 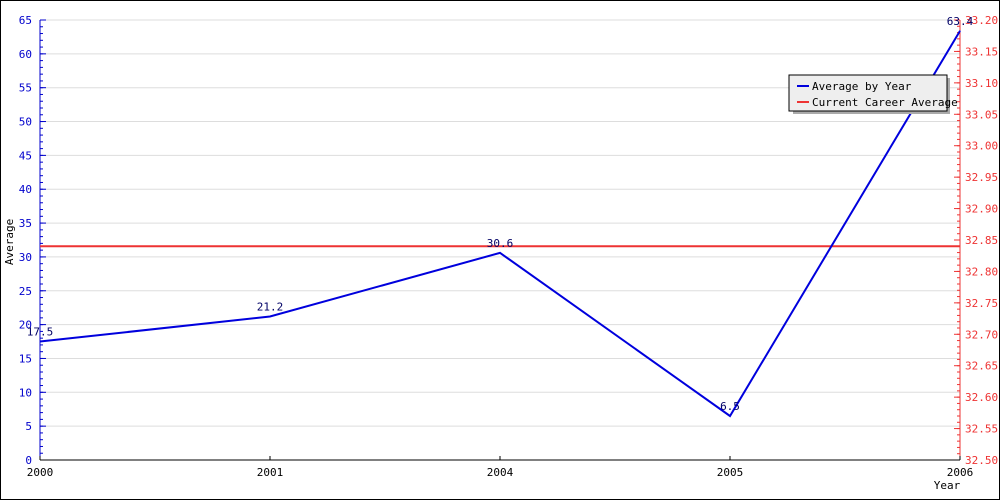 I want to click on left-tick-label: 5, so click(x=28, y=426).